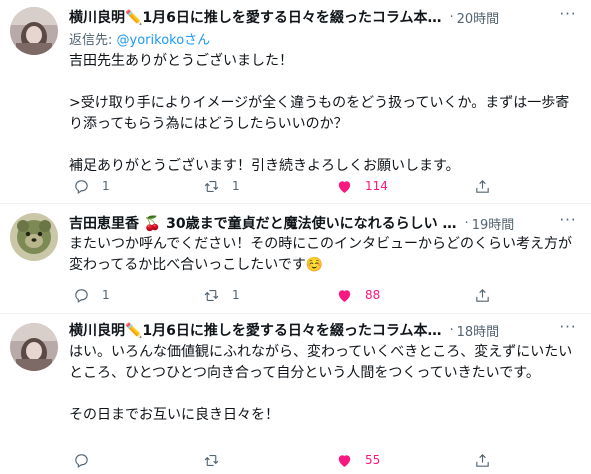 The image size is (591, 474). What do you see at coordinates (493, 223) in the screenshot?
I see `tweet-time: 19時間` at bounding box center [493, 223].